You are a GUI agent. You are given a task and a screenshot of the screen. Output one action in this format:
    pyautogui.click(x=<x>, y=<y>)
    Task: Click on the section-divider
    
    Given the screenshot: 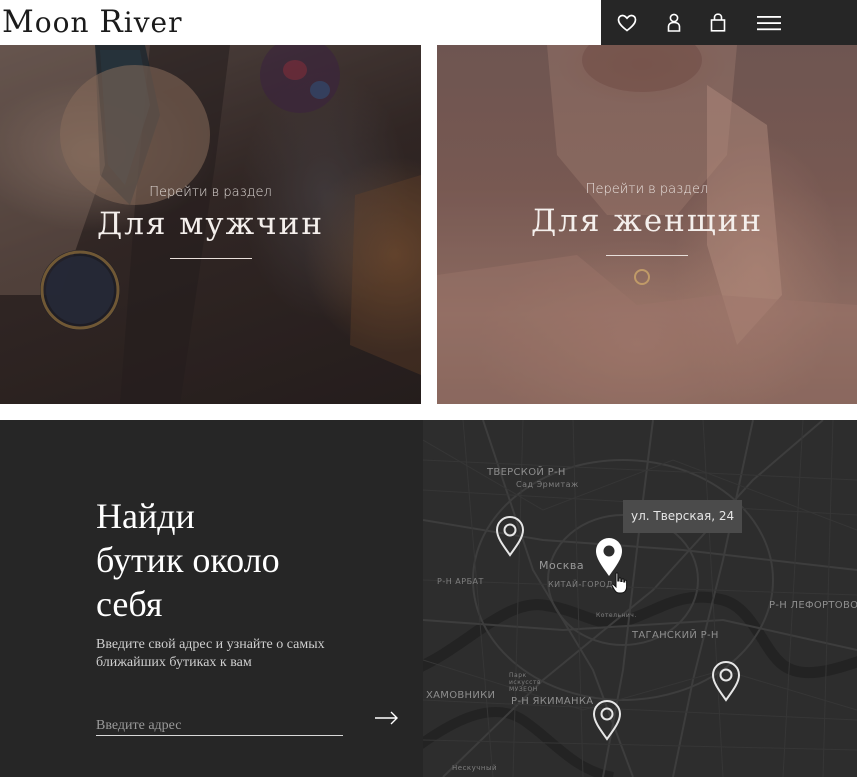 What is the action you would take?
    pyautogui.click(x=428, y=412)
    